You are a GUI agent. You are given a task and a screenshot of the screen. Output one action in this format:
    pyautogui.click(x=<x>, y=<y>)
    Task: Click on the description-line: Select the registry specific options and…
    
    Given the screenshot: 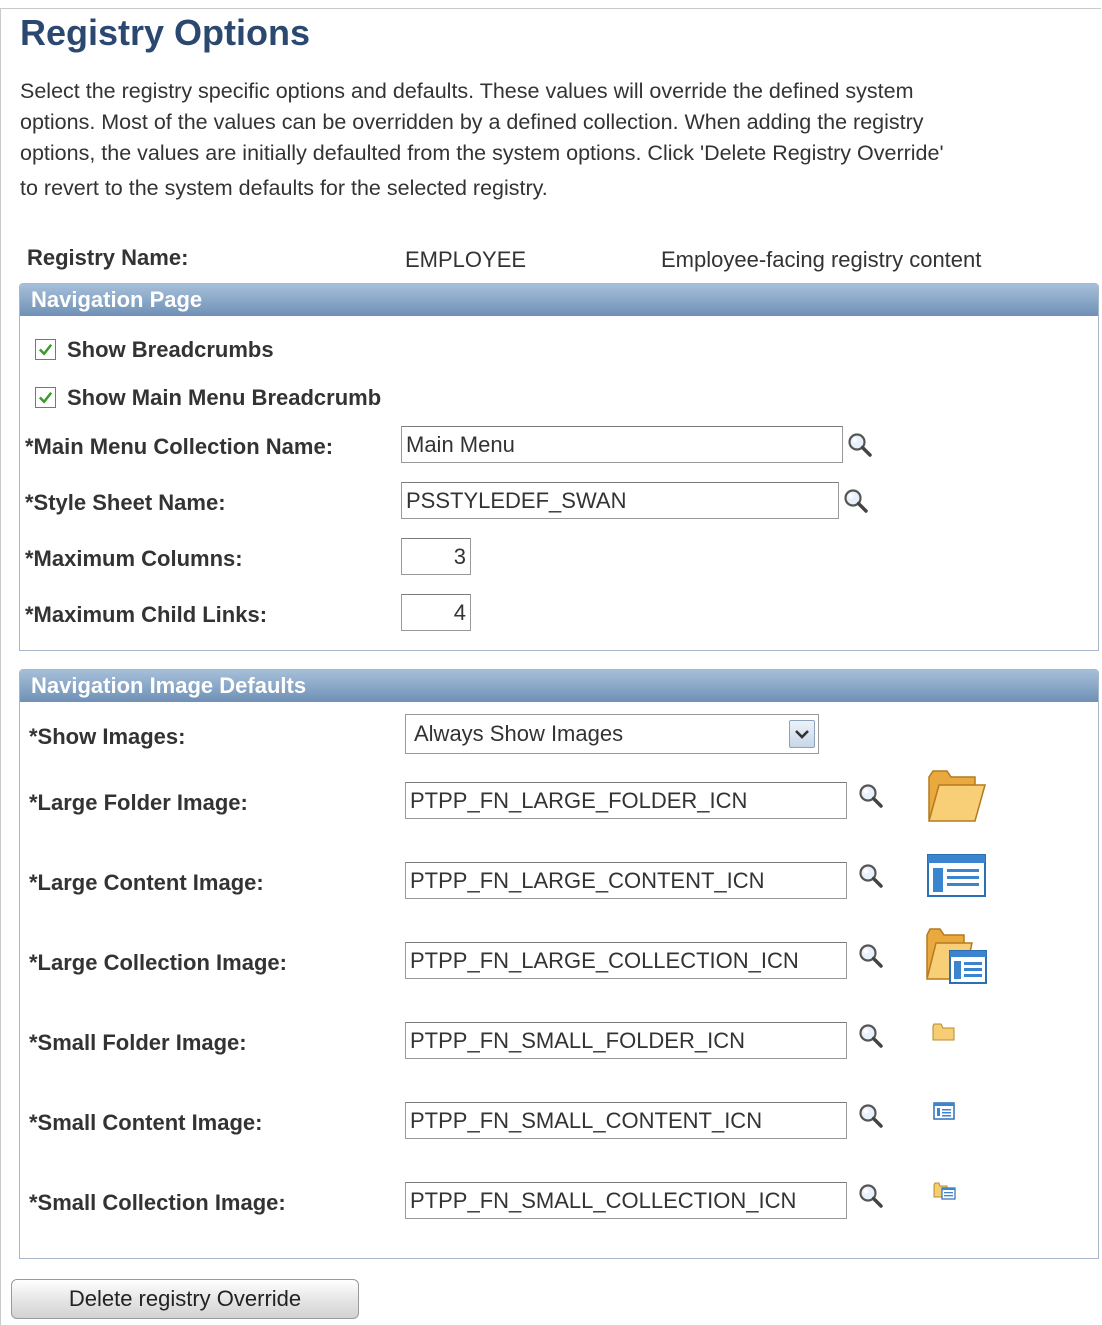 What is the action you would take?
    pyautogui.click(x=467, y=91)
    